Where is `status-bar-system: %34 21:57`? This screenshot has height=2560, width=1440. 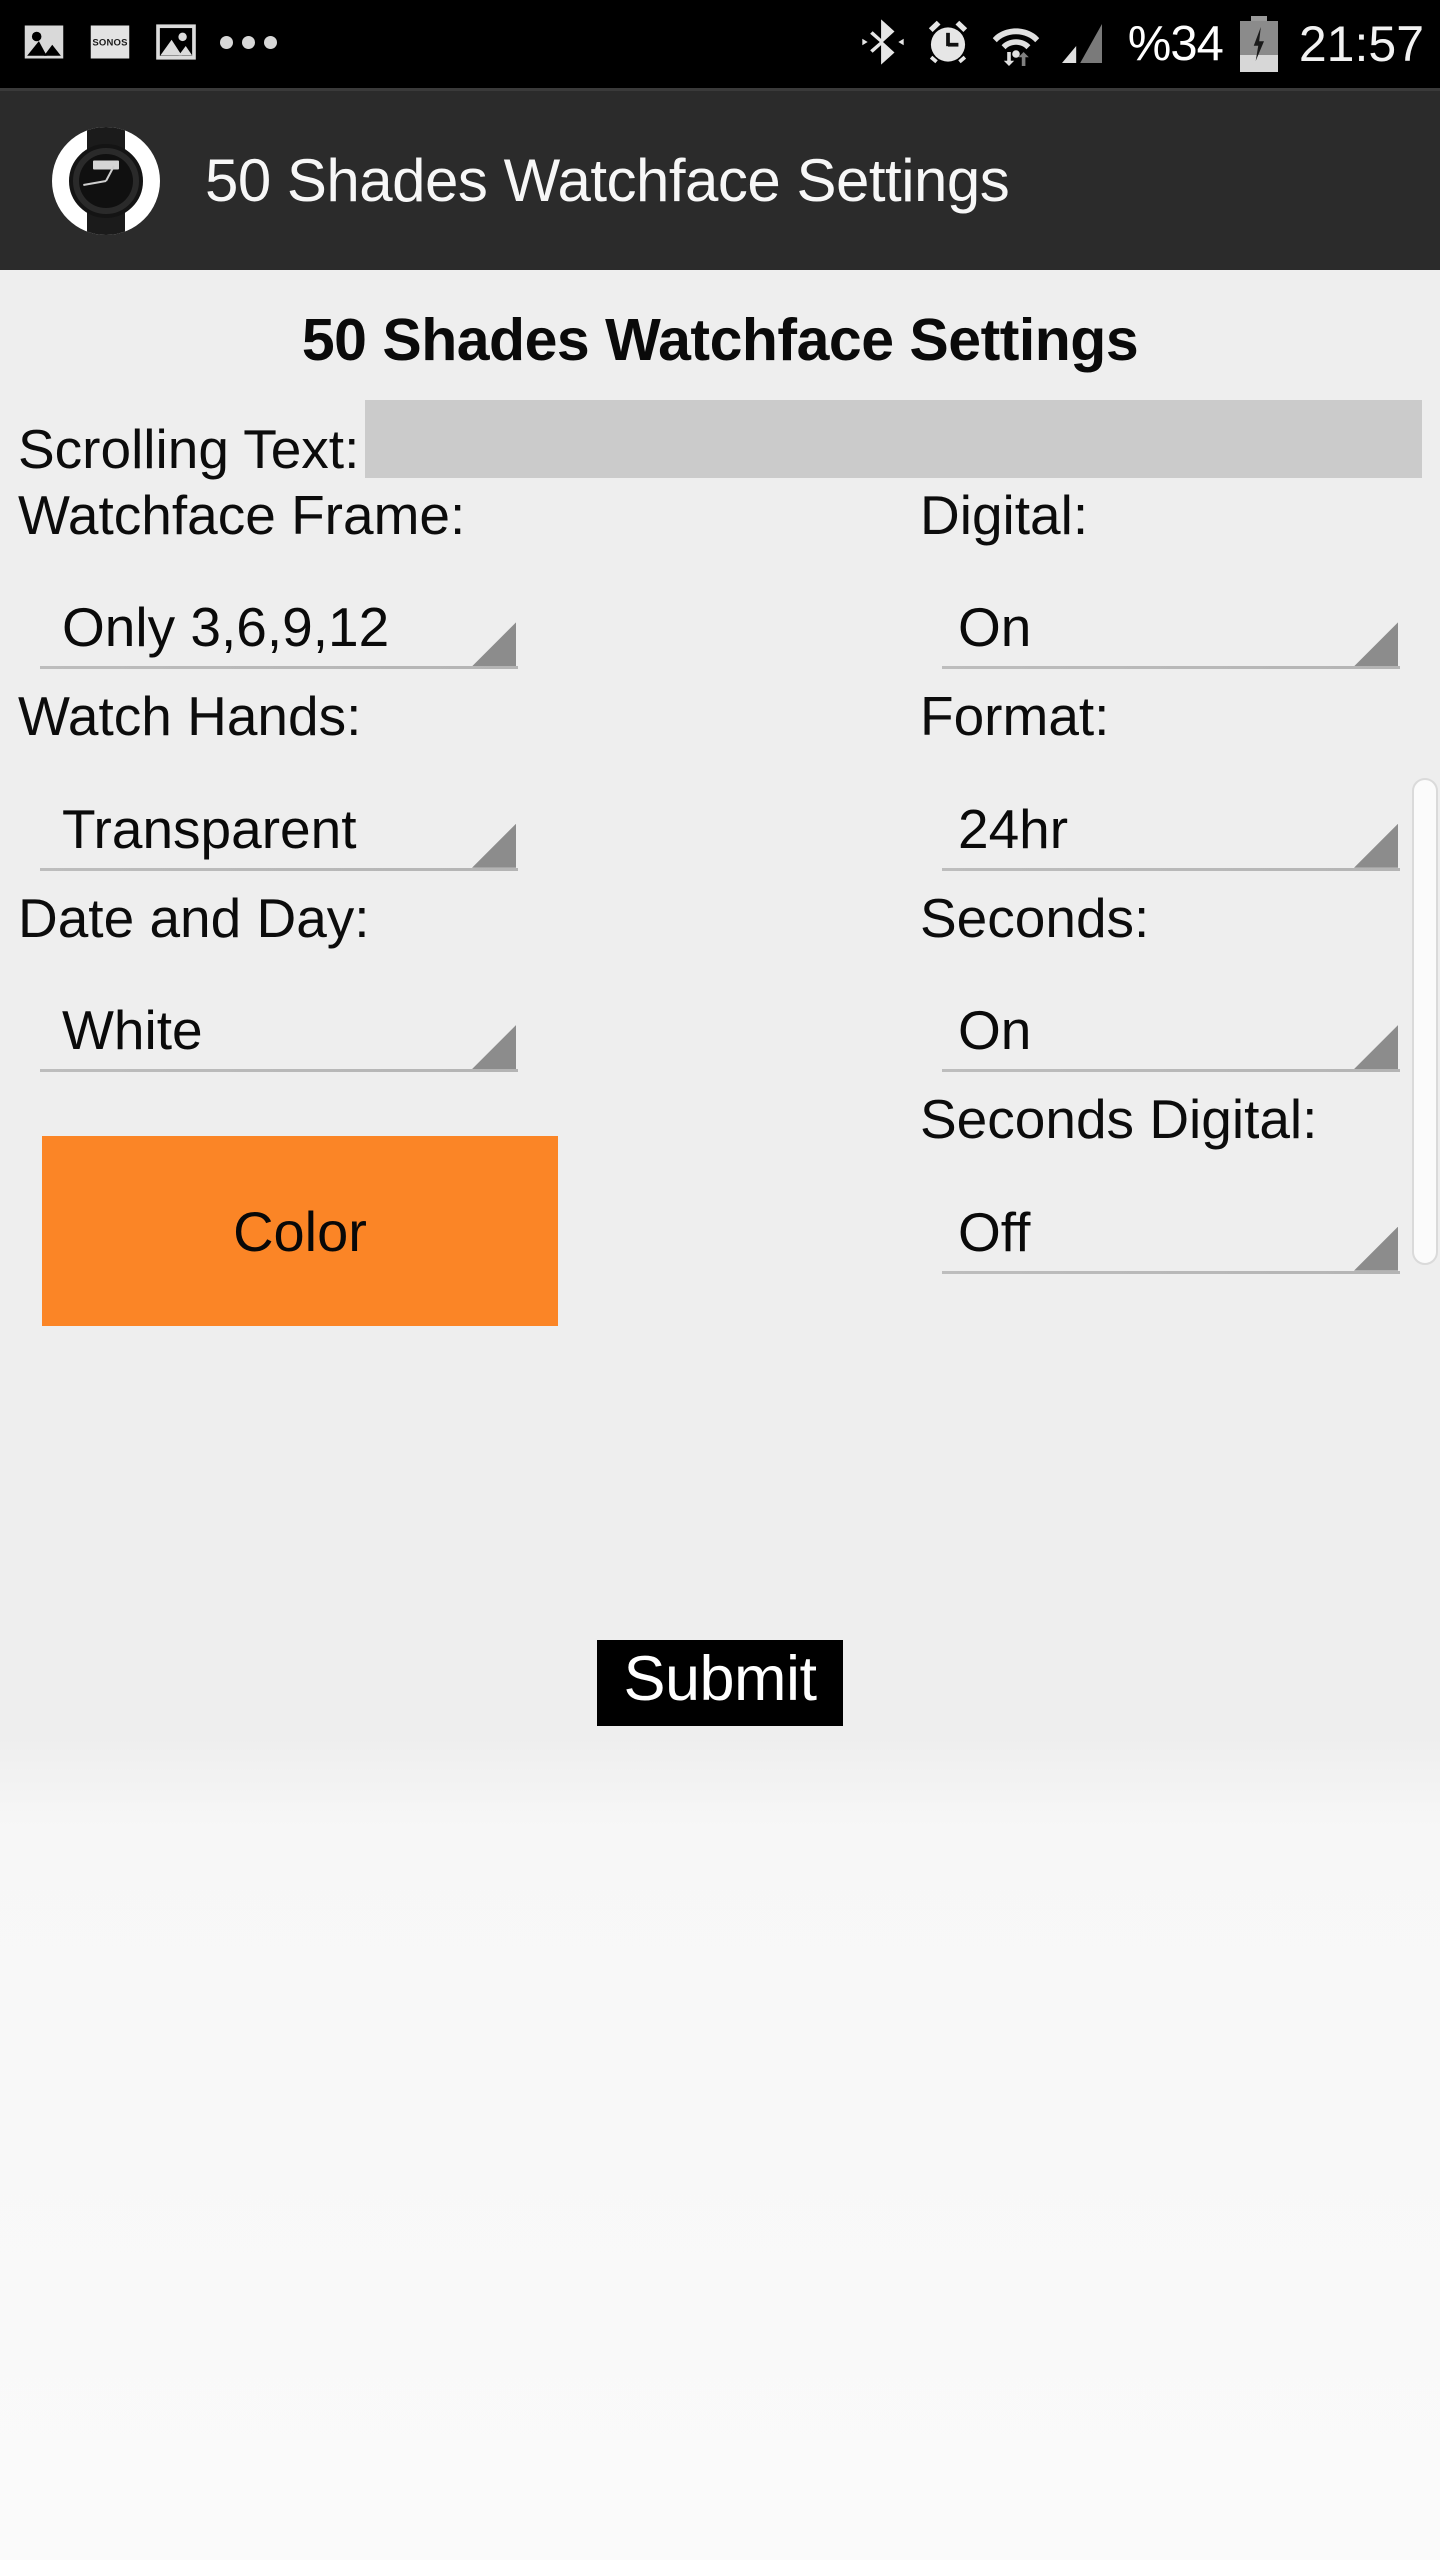
status-bar-system: %34 21:57 is located at coordinates (1142, 44).